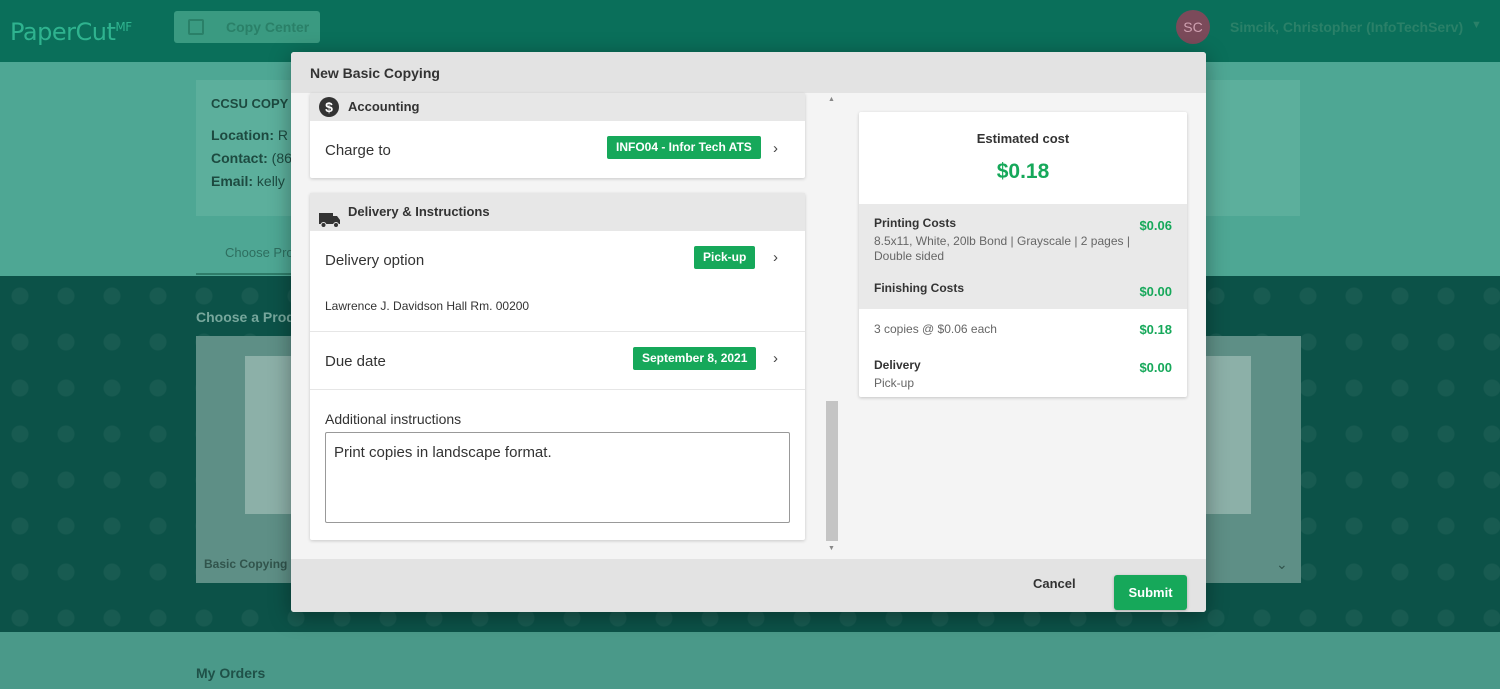 This screenshot has height=689, width=1500. I want to click on instructions-label: Additional instructions, so click(393, 419).